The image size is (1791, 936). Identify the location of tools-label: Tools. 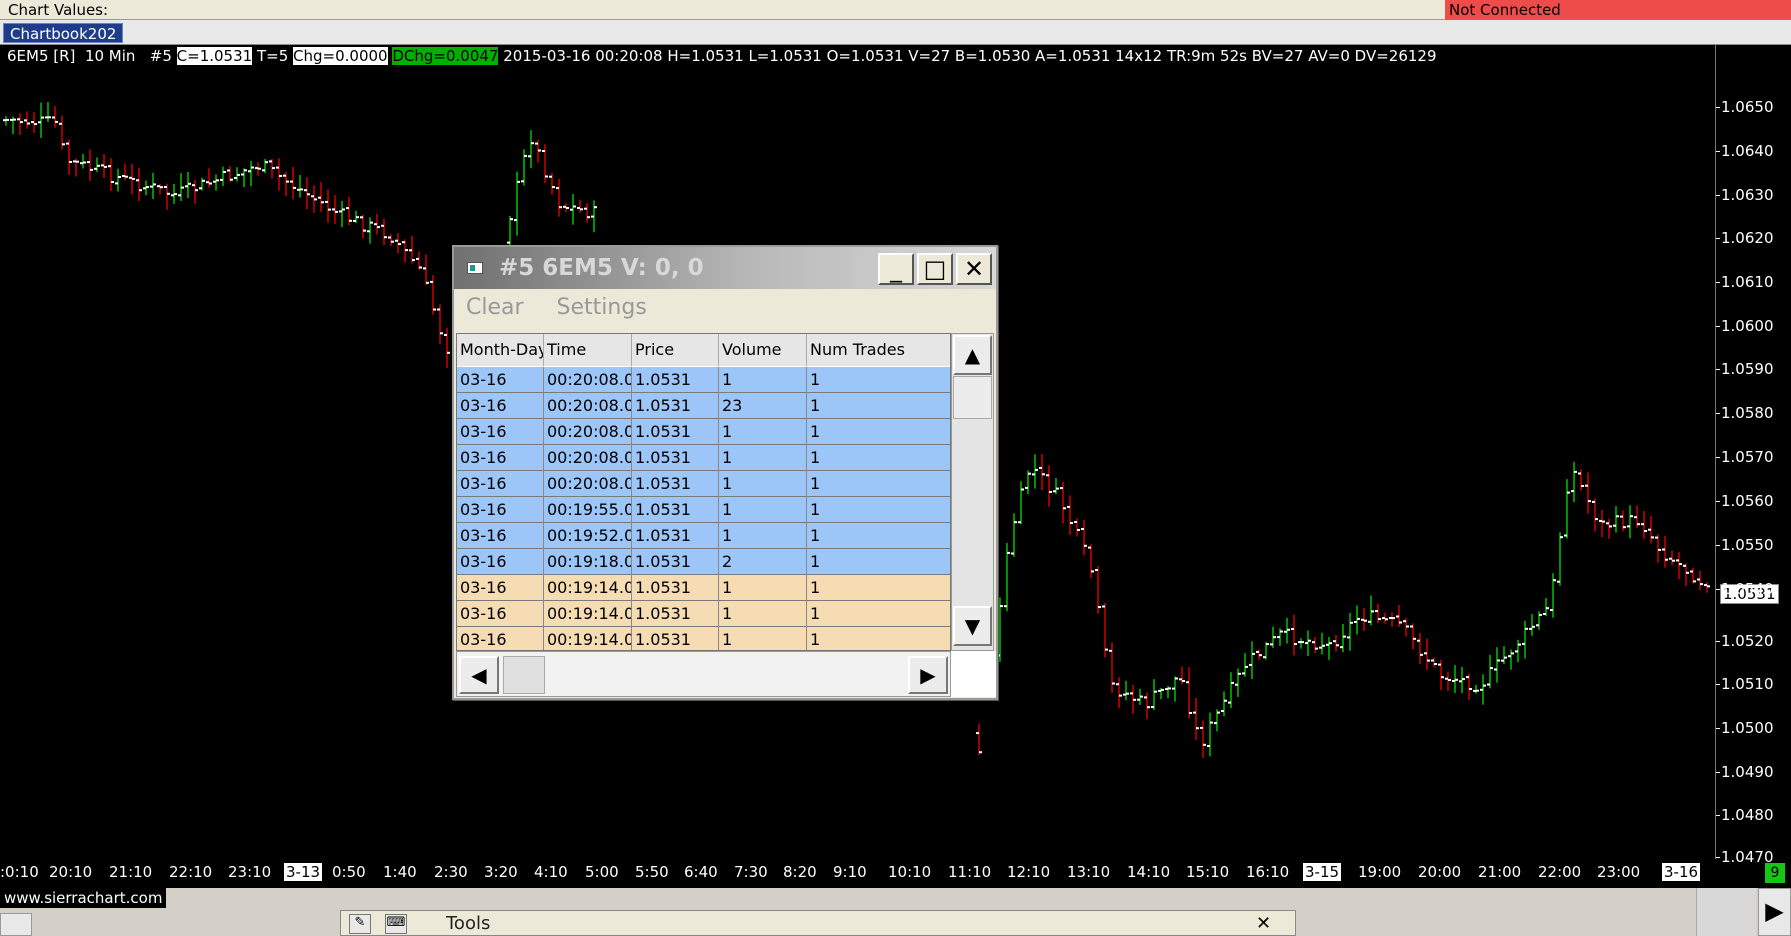
(468, 923).